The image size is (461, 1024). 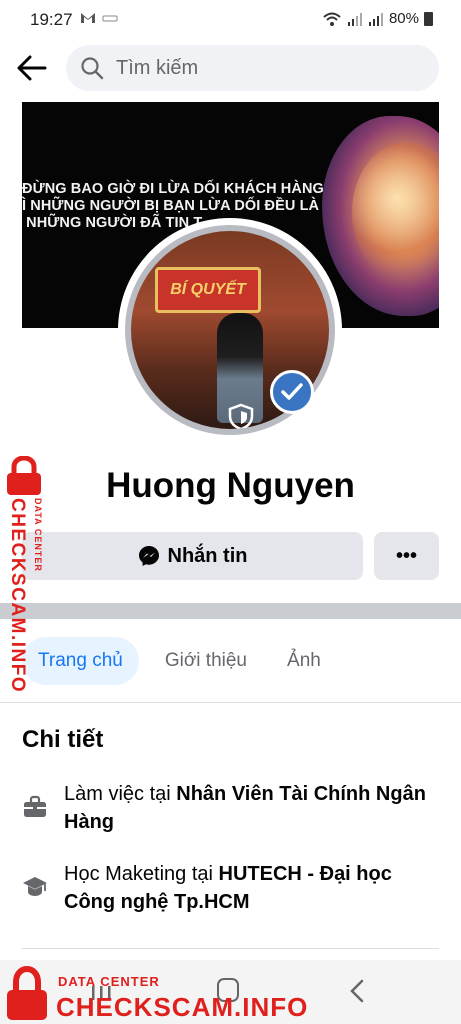 I want to click on section-divider, so click(x=230, y=611).